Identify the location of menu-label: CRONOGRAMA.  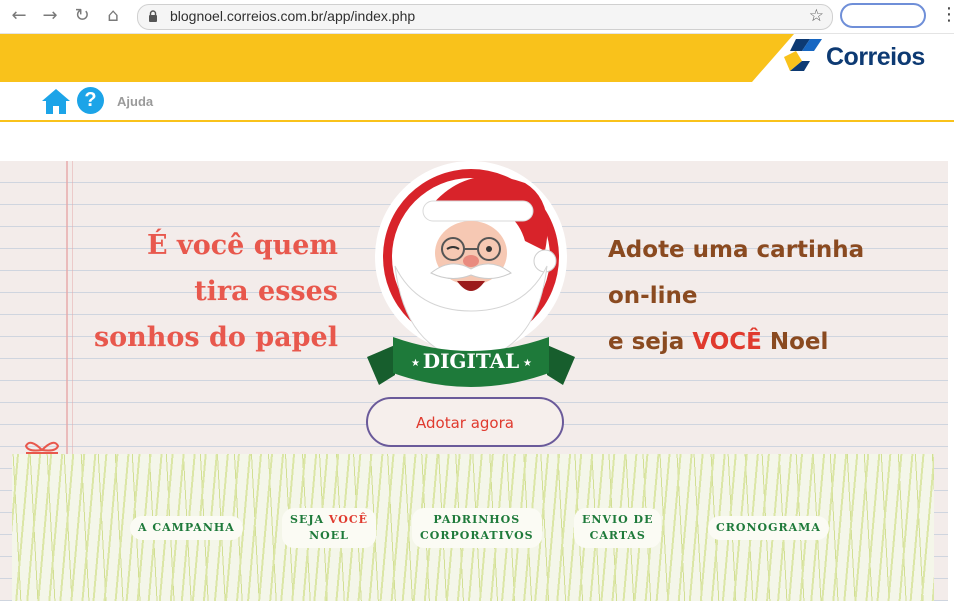
(768, 527).